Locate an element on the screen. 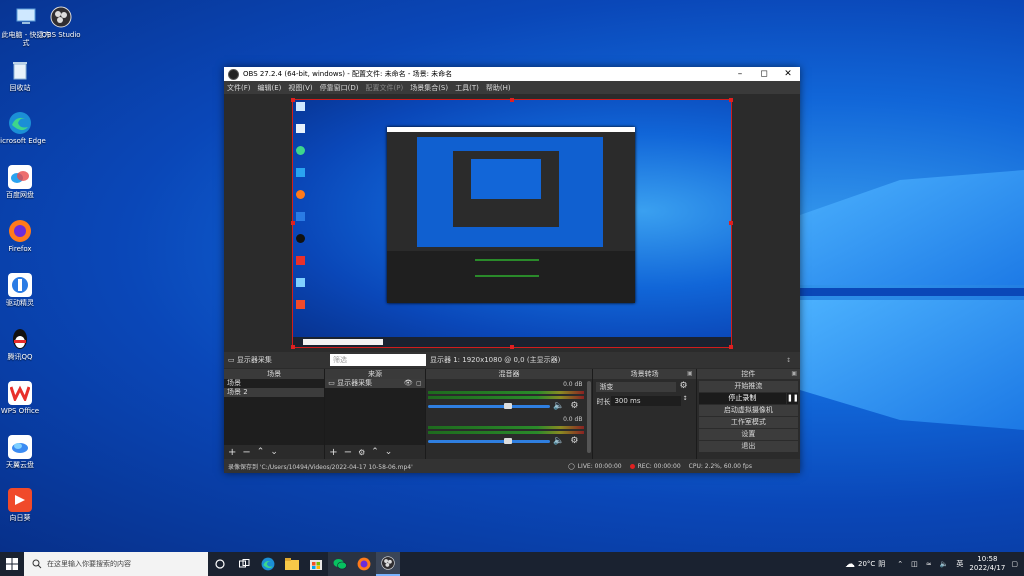 The image size is (1024, 576). file-explorer-icon is located at coordinates (292, 564).